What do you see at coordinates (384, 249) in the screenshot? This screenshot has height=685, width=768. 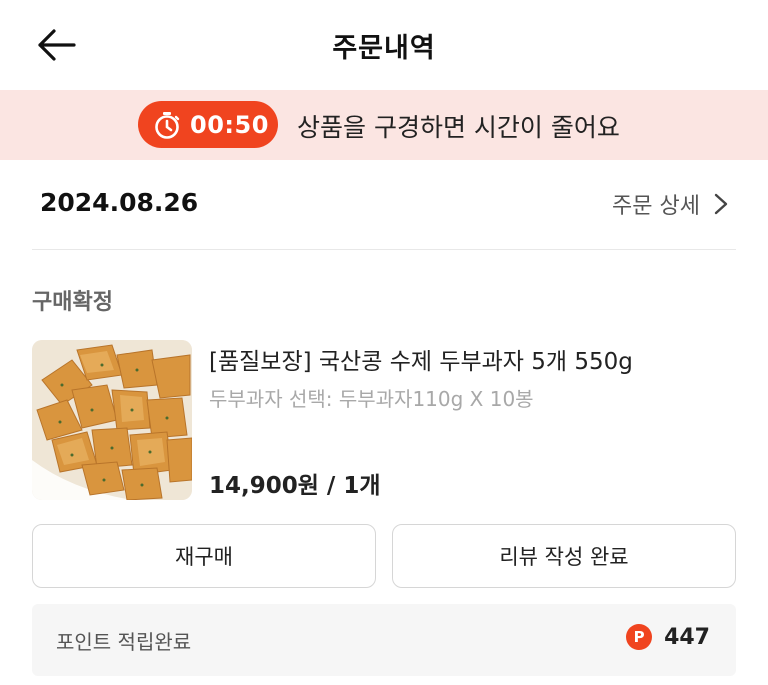 I see `divider` at bounding box center [384, 249].